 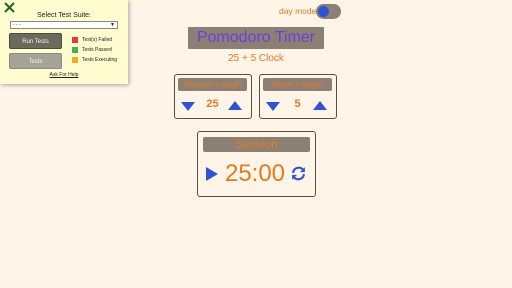 I want to click on session-decrement-arrow-down-icon, so click(x=188, y=106).